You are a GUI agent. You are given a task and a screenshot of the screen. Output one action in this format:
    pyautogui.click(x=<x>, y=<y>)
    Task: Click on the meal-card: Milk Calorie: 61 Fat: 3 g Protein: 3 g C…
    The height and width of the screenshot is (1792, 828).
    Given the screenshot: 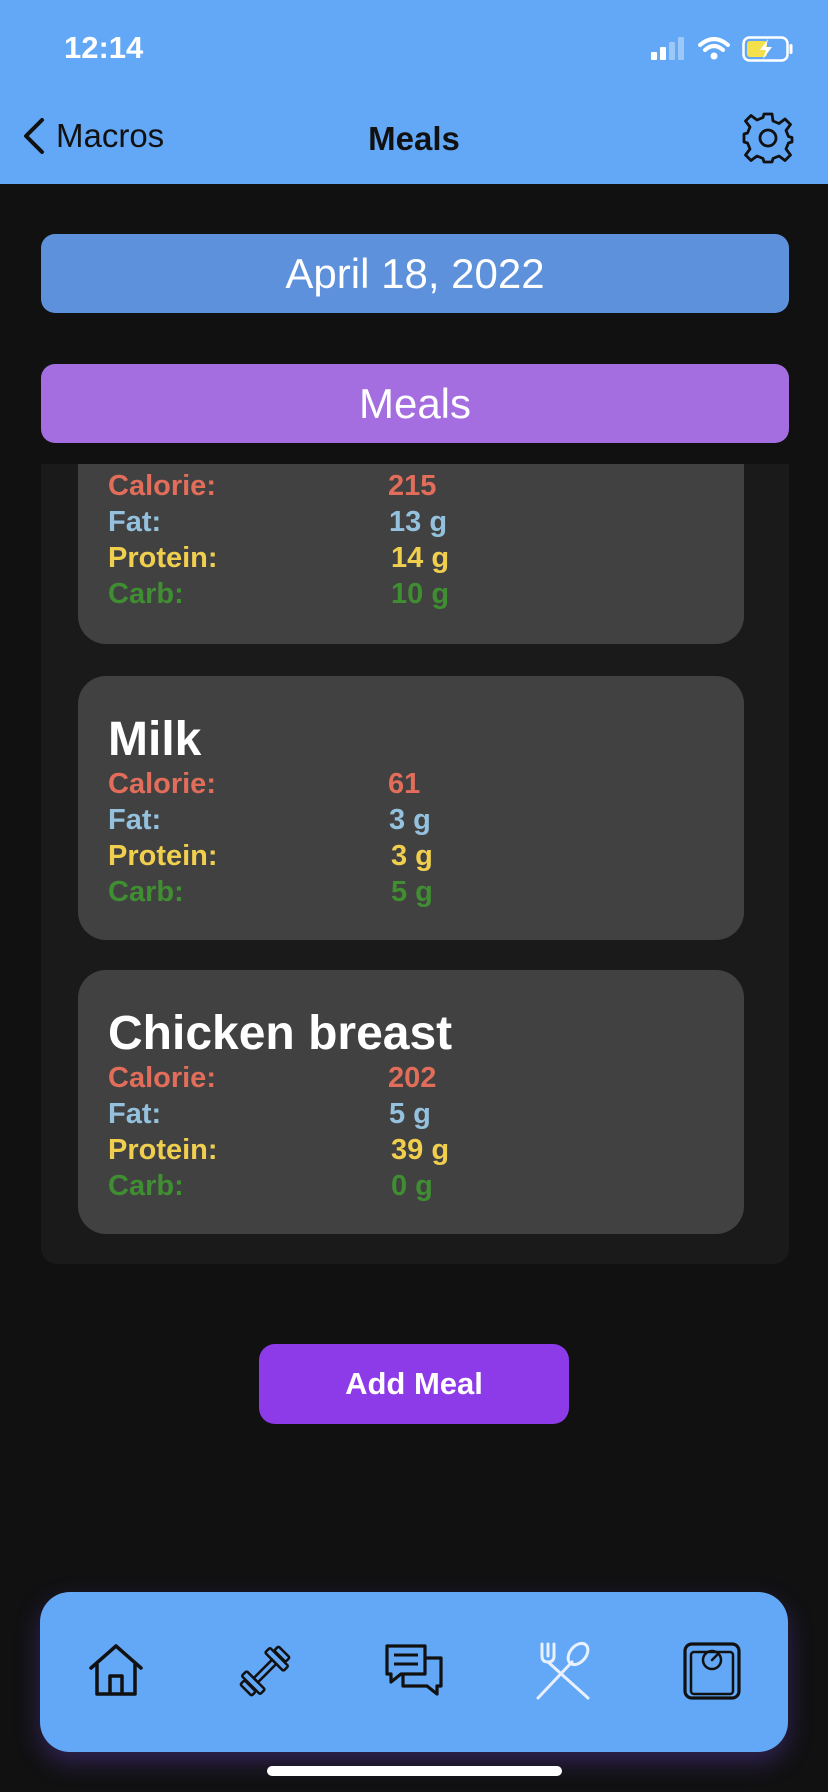 What is the action you would take?
    pyautogui.click(x=411, y=808)
    